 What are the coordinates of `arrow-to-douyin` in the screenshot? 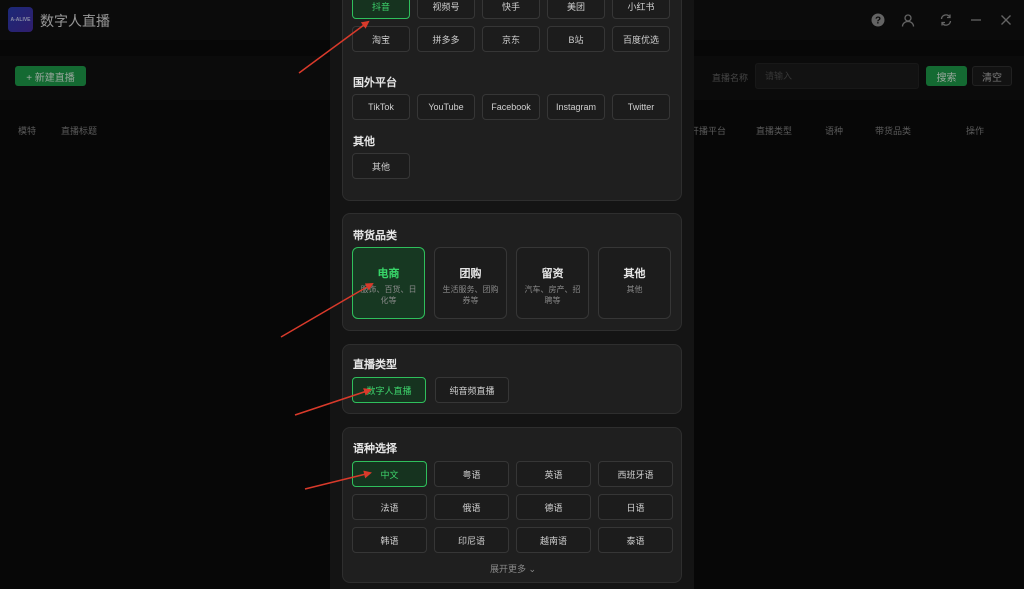 It's located at (334, 47).